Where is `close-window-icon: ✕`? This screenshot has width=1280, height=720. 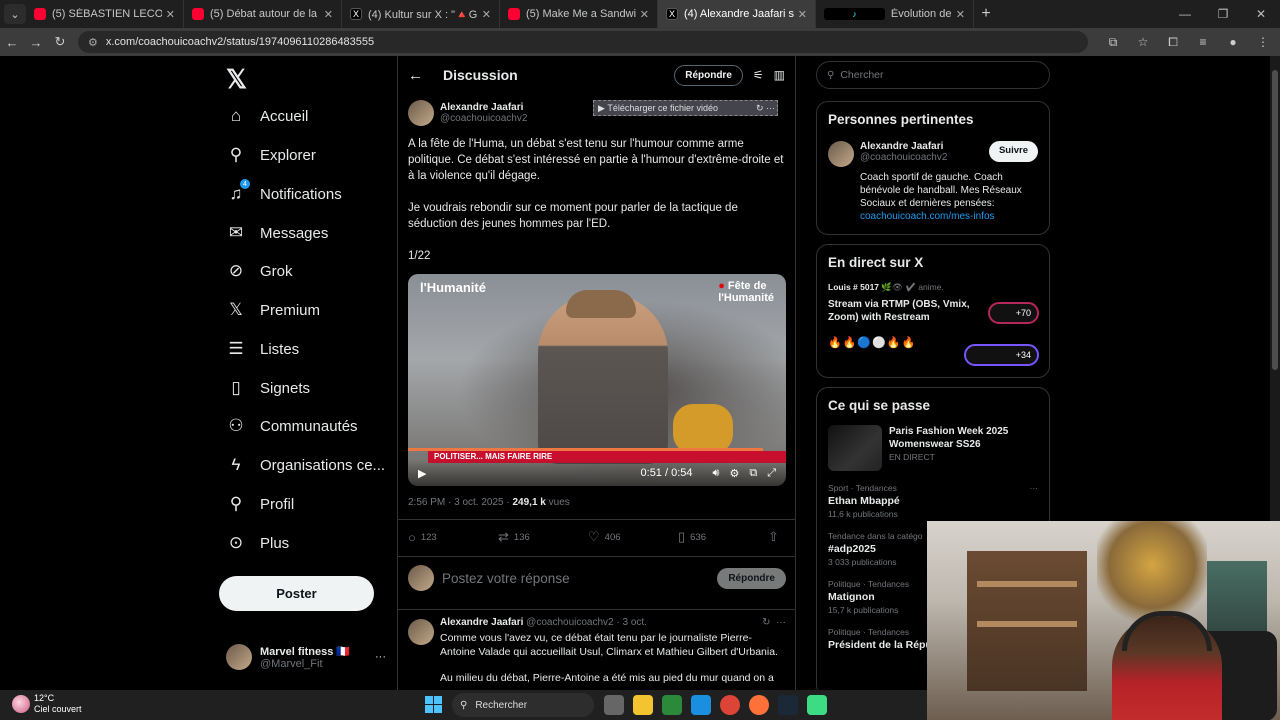 close-window-icon: ✕ is located at coordinates (1261, 14).